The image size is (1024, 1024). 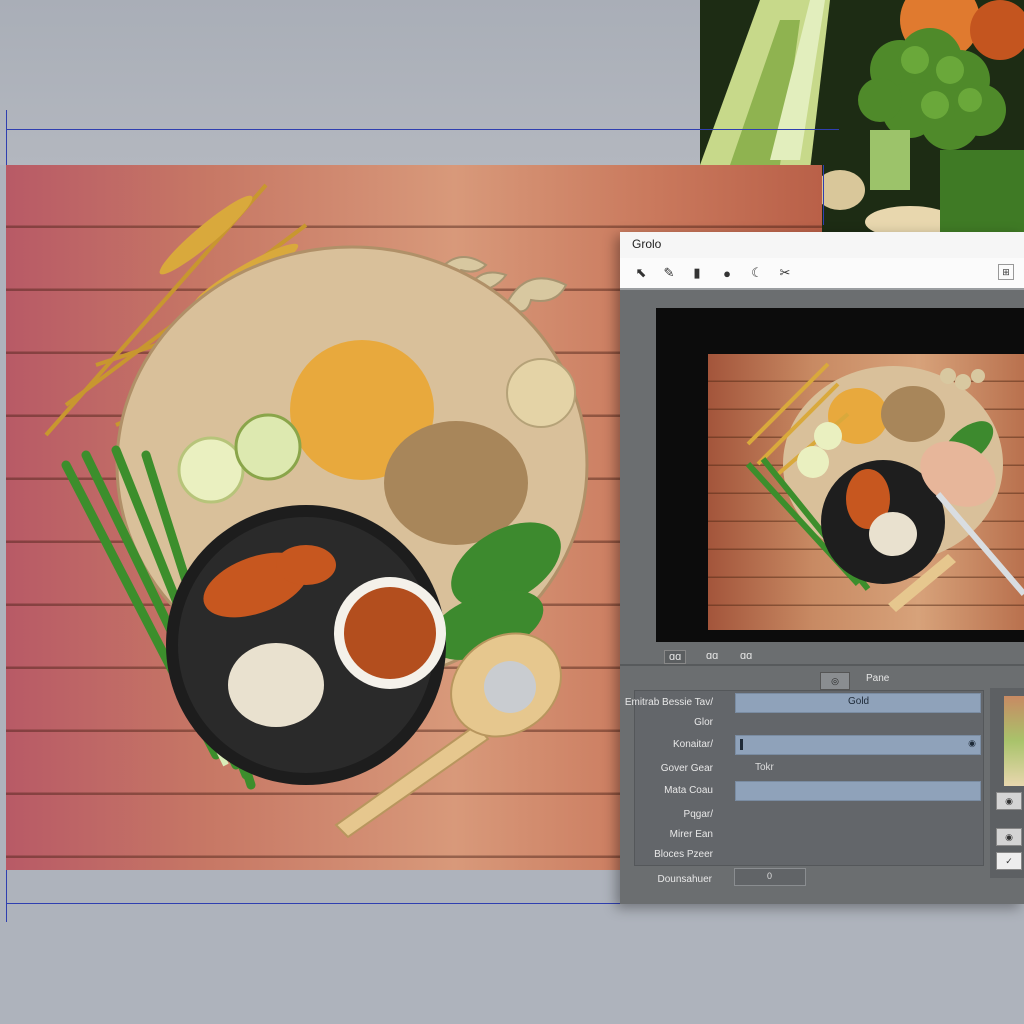 What do you see at coordinates (698, 814) in the screenshot?
I see `prop-label: Pqgar/` at bounding box center [698, 814].